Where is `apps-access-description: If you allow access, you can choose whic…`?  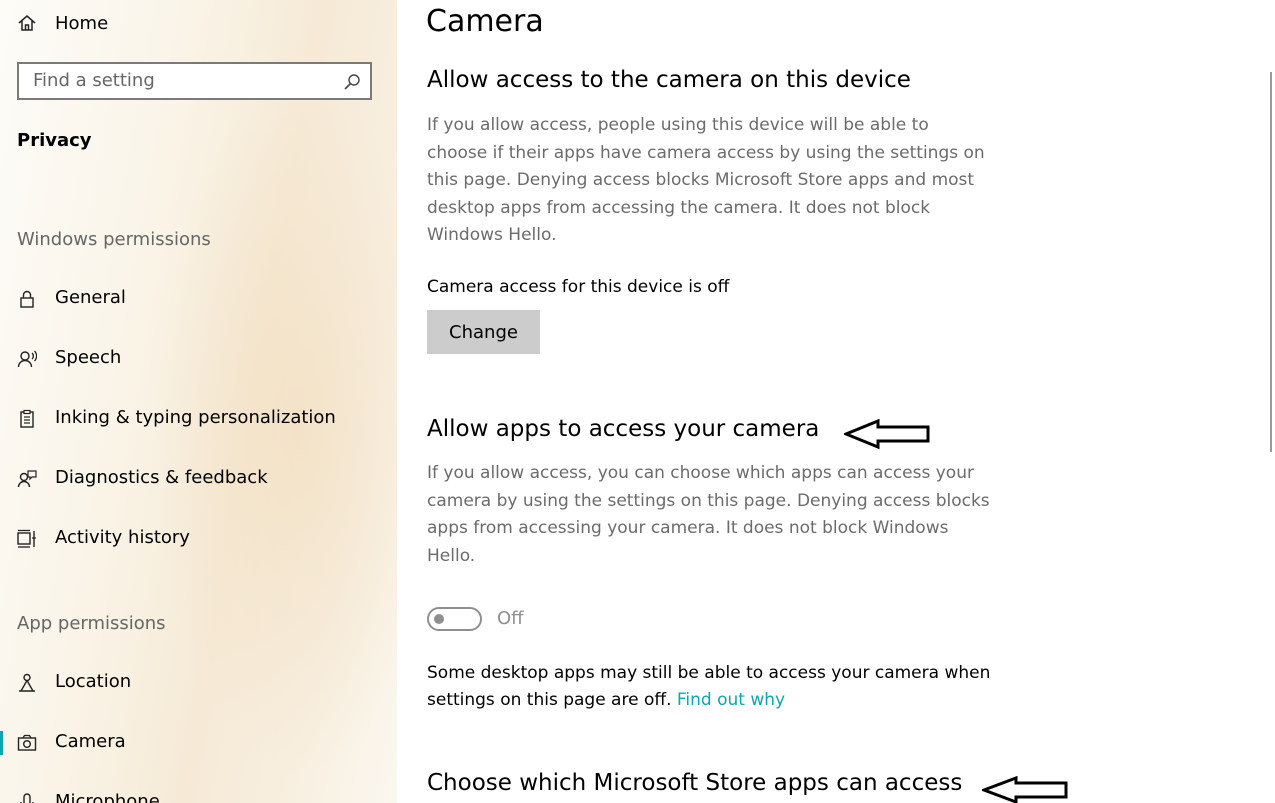
apps-access-description: If you allow access, you can choose whic… is located at coordinates (708, 514).